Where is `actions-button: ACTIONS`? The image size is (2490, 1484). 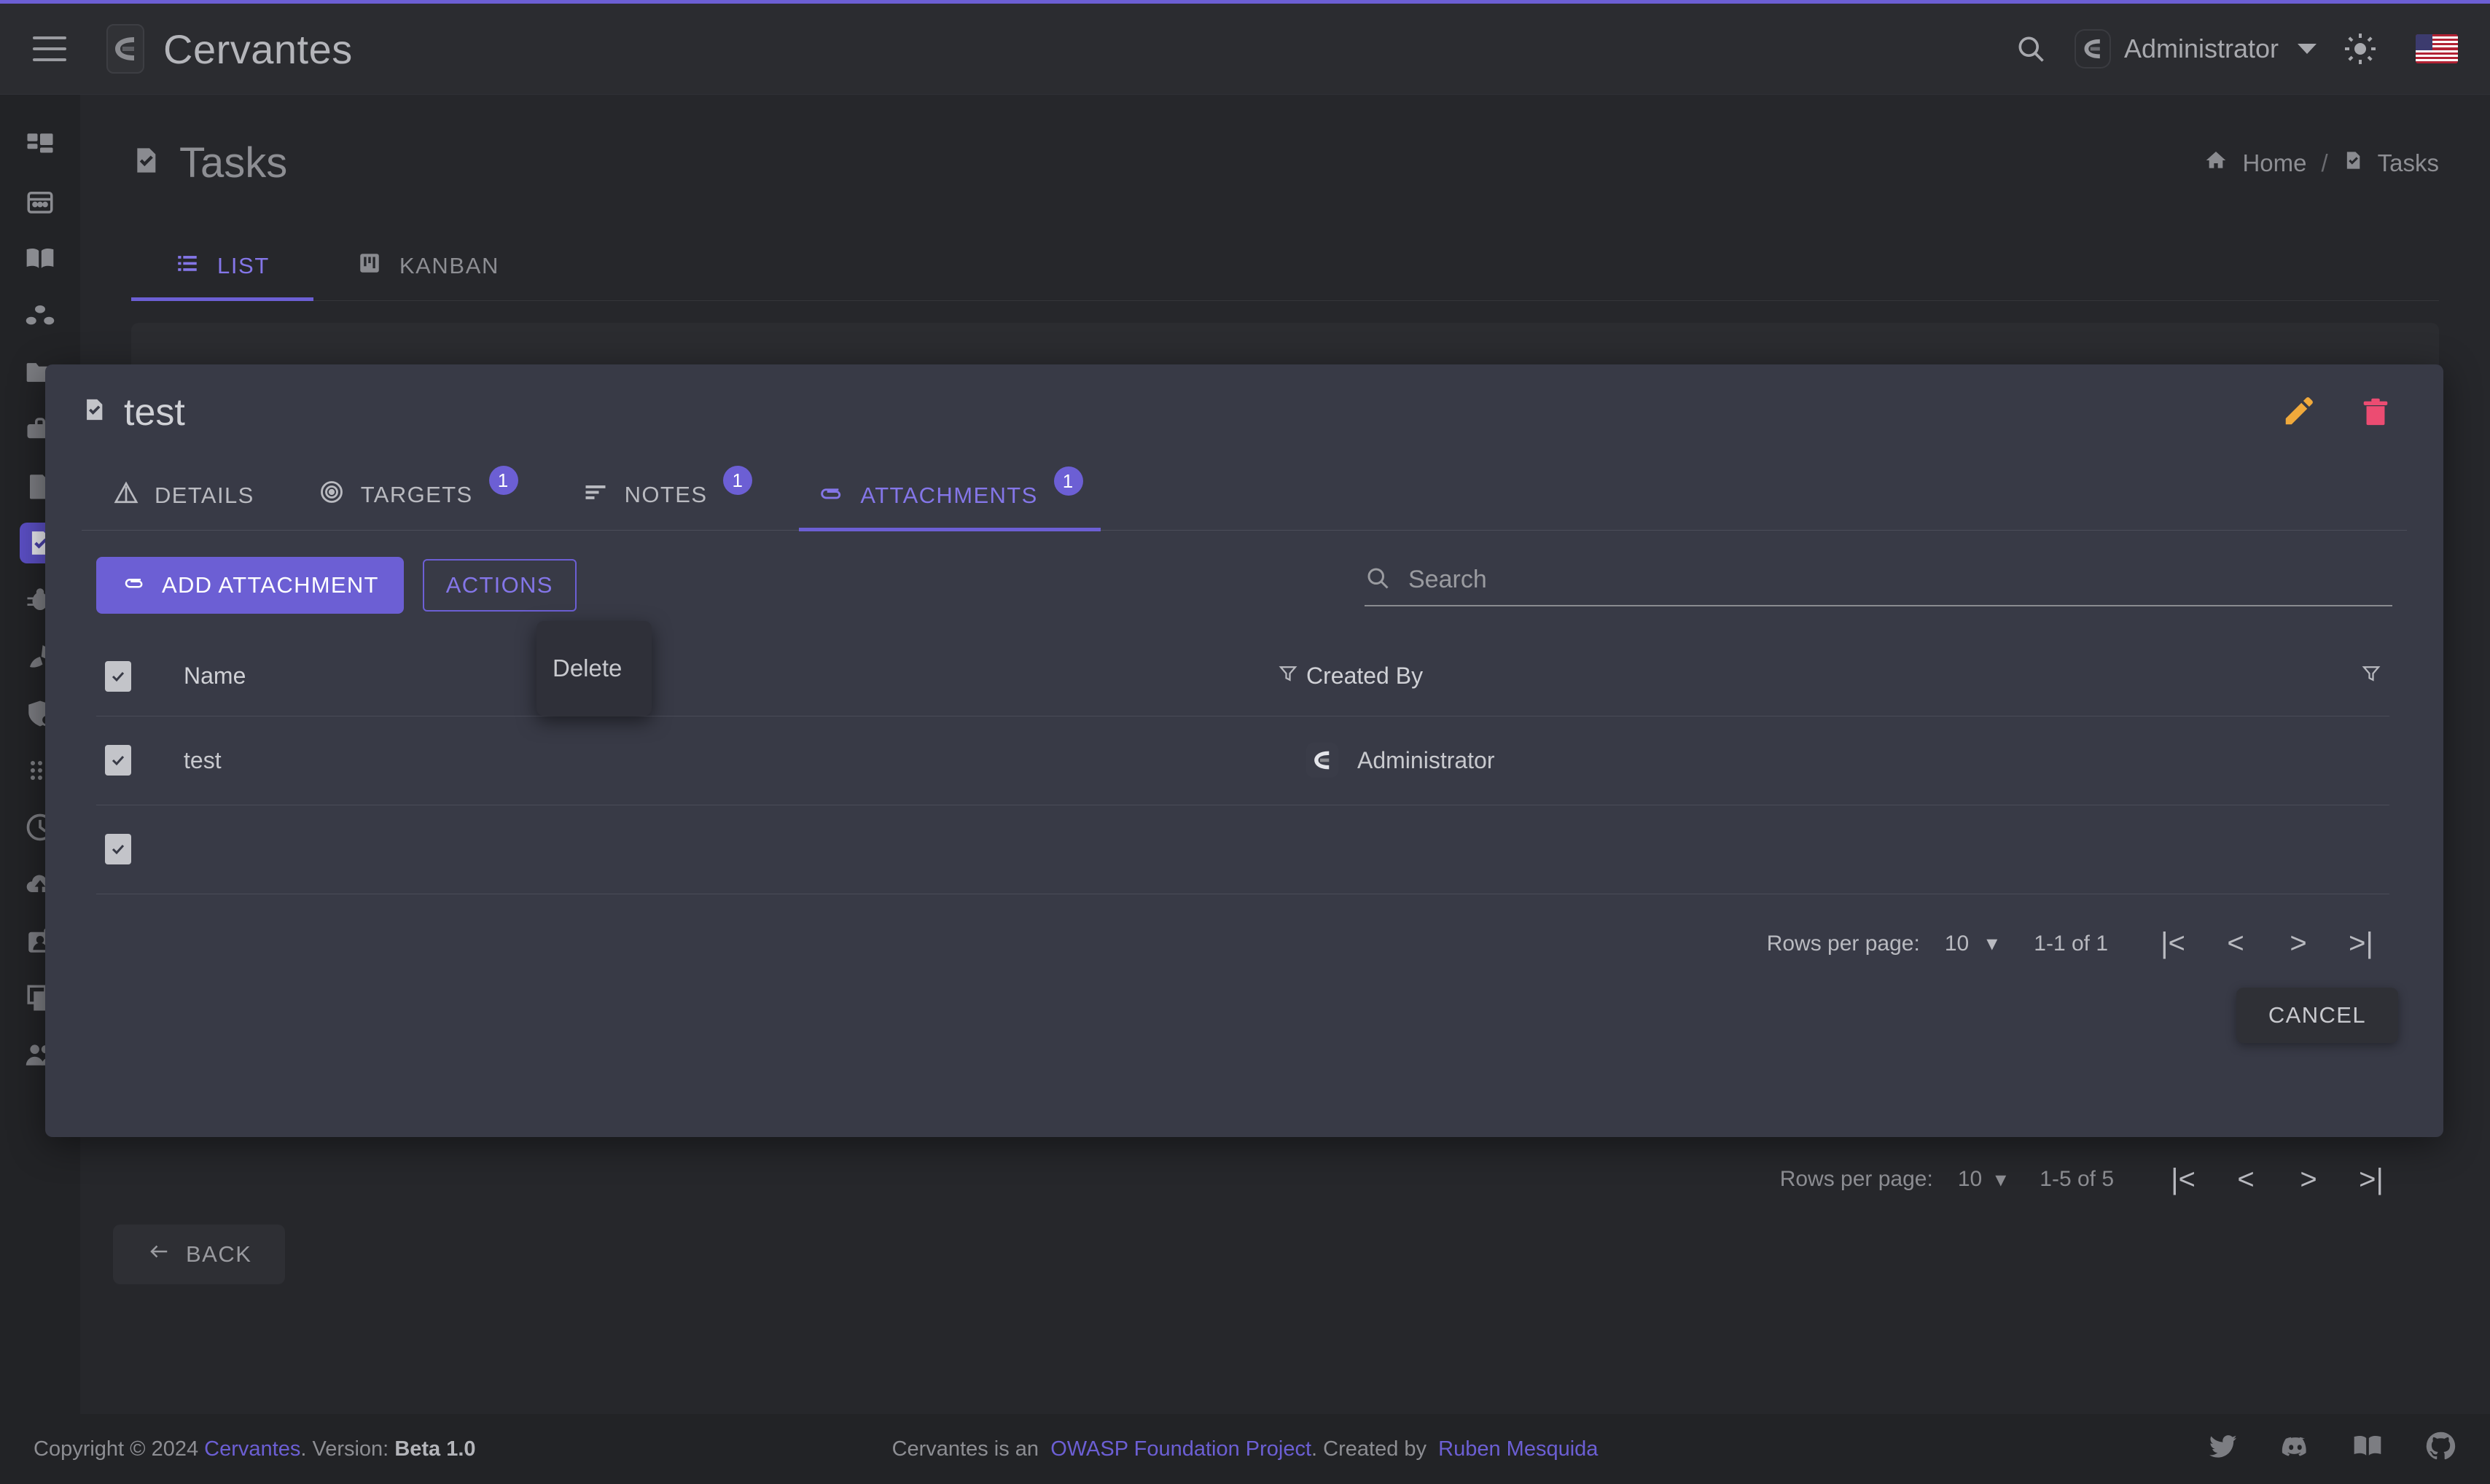 actions-button: ACTIONS is located at coordinates (499, 585).